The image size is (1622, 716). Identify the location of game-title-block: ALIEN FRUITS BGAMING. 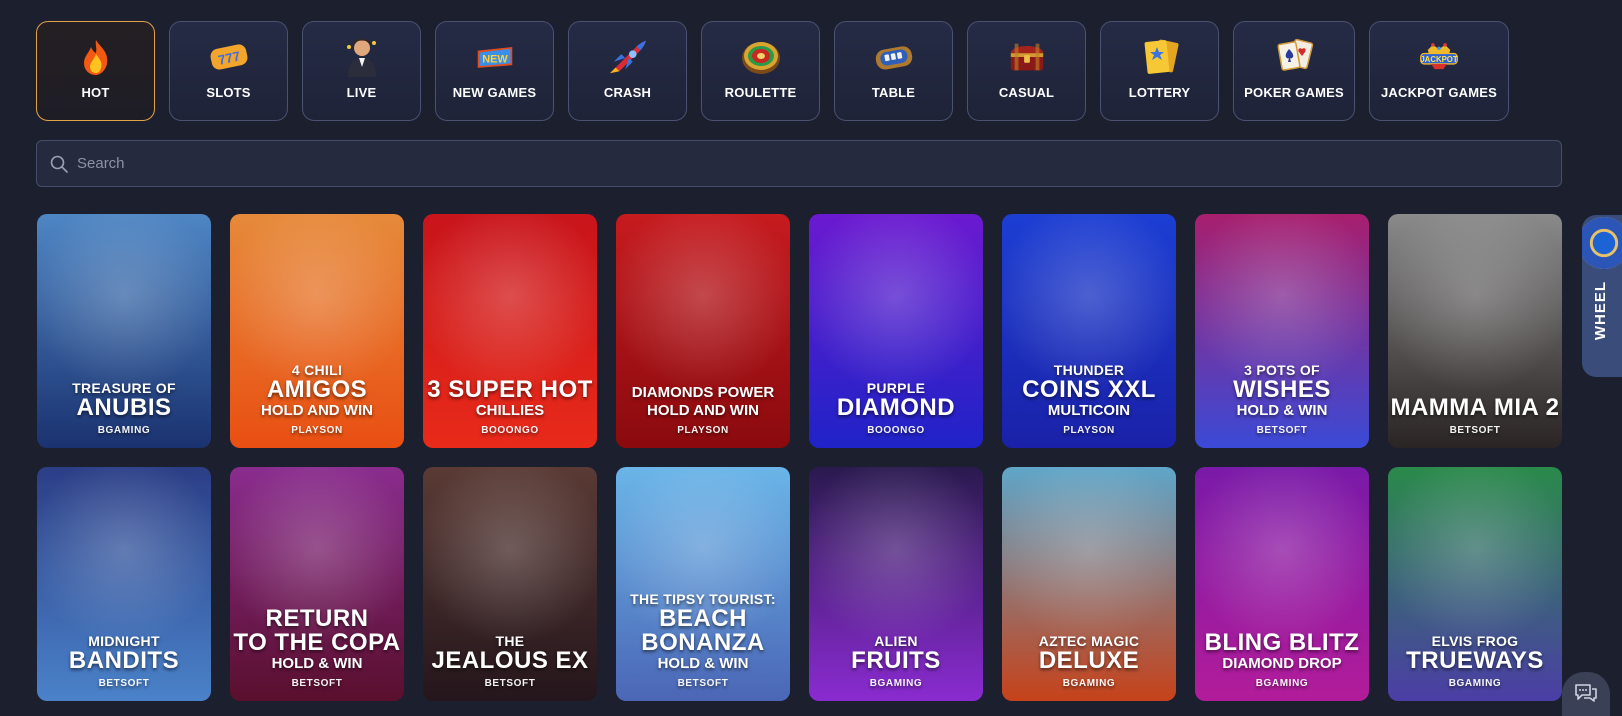
(896, 661).